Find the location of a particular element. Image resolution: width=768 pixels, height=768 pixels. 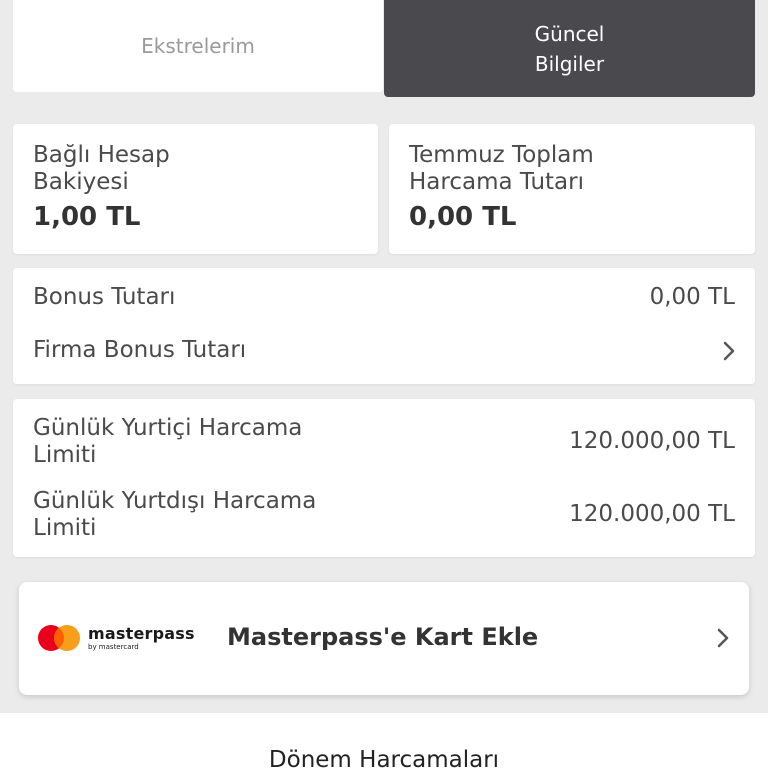

tab-statements-label: Ekstrelerim is located at coordinates (198, 46).